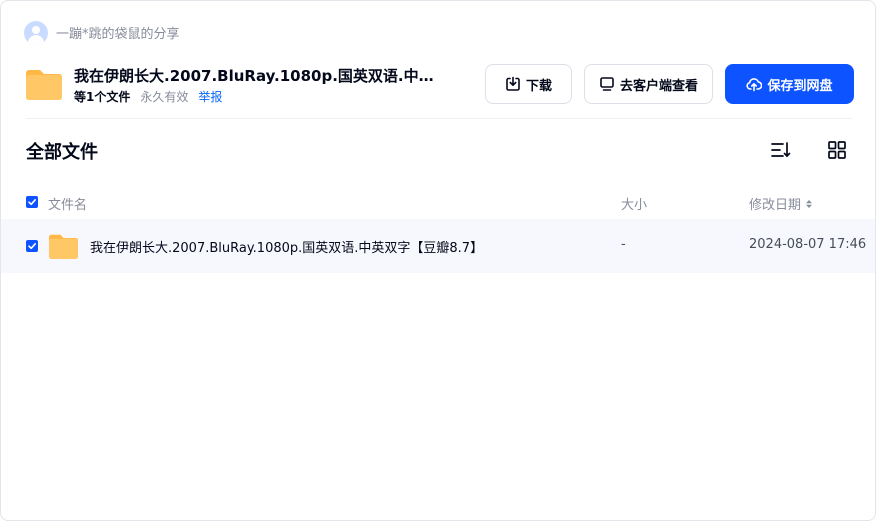 This screenshot has height=521, width=876. Describe the element at coordinates (607, 84) in the screenshot. I see `monitor-icon` at that location.